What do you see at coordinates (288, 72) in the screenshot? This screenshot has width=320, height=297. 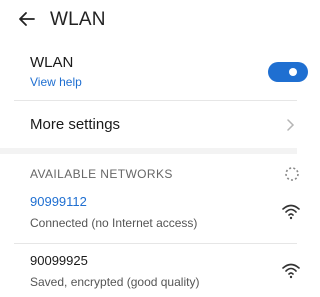 I see `wlan-switch` at bounding box center [288, 72].